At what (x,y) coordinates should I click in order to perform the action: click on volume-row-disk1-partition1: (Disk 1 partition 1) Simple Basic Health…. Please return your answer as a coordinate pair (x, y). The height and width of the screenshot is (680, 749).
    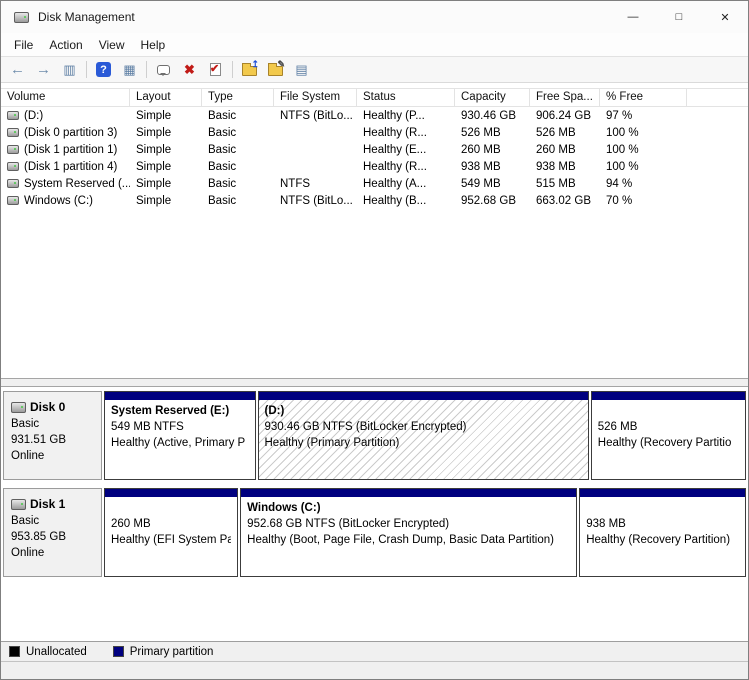
    Looking at the image, I should click on (374, 149).